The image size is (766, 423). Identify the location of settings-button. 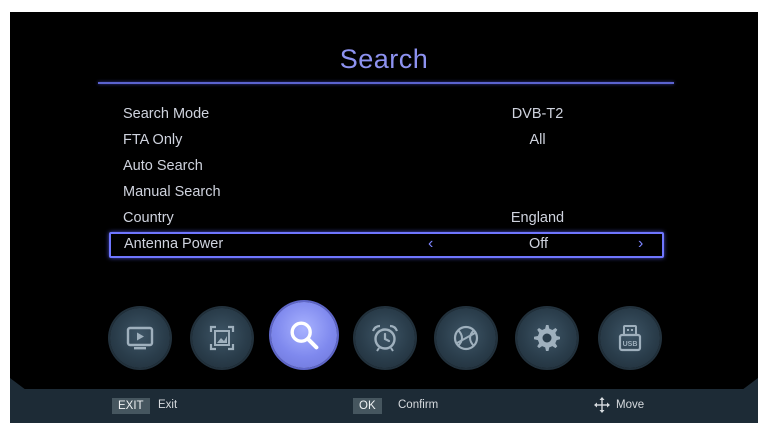
(547, 338).